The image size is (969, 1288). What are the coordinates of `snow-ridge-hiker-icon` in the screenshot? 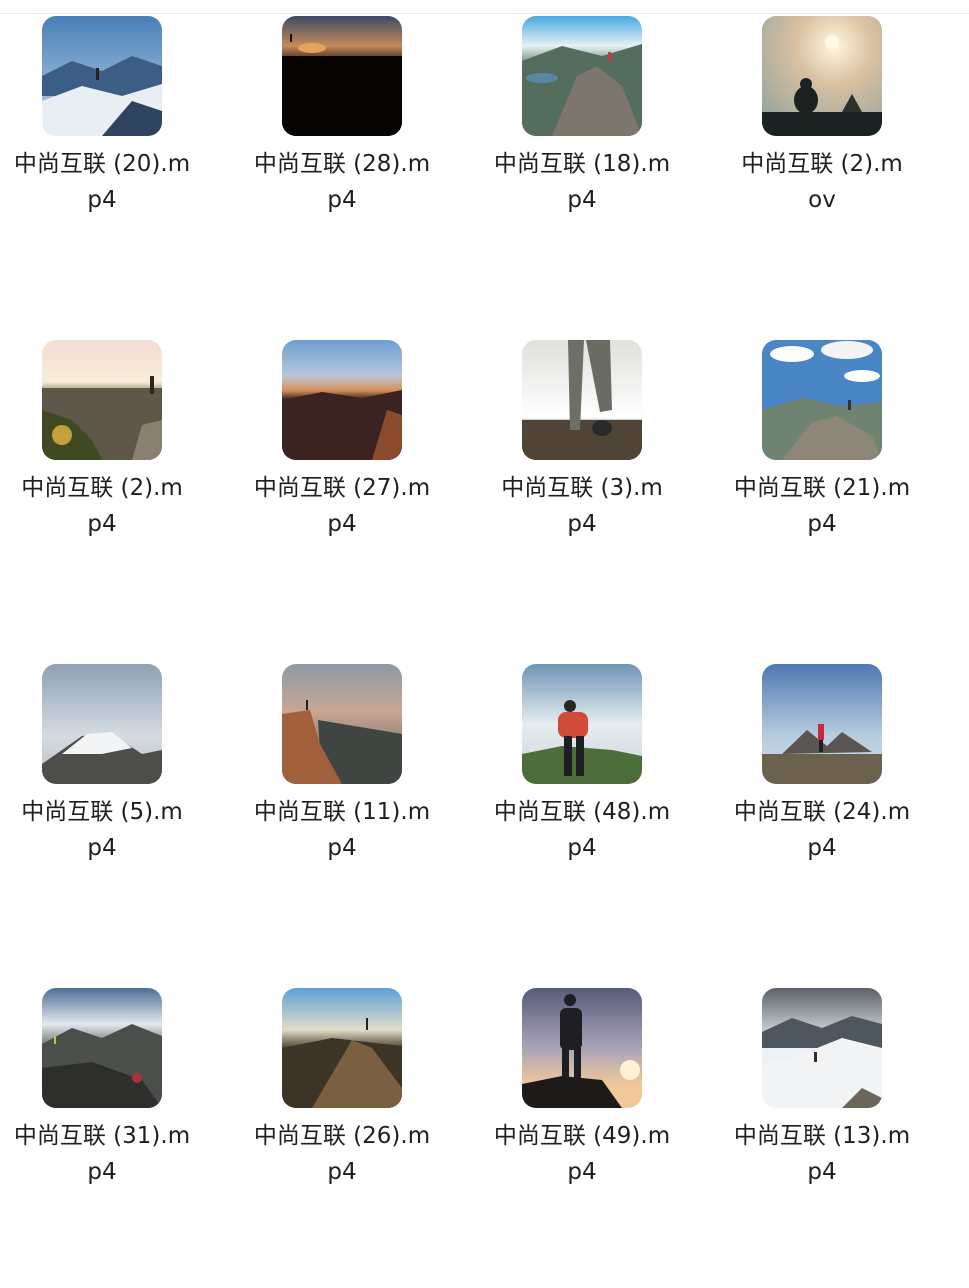 It's located at (822, 1048).